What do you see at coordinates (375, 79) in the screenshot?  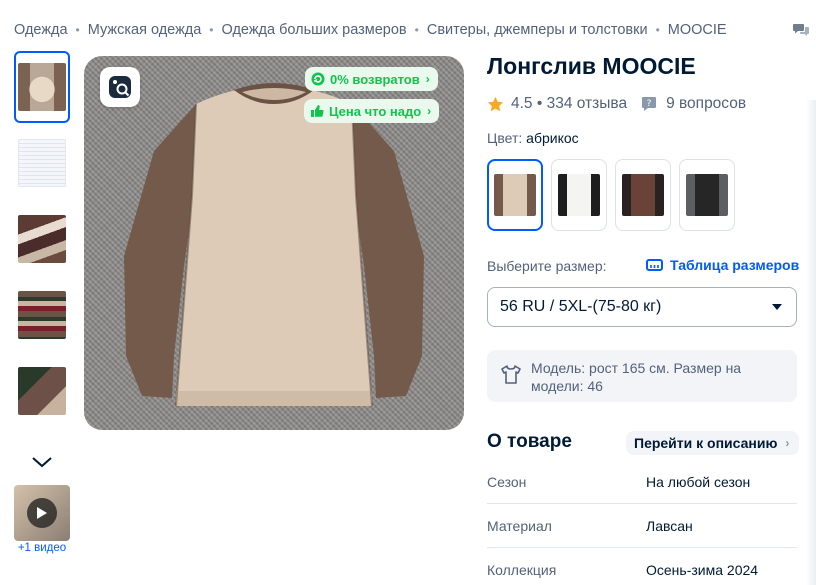 I see `returns-badge-label: 0% возвратов` at bounding box center [375, 79].